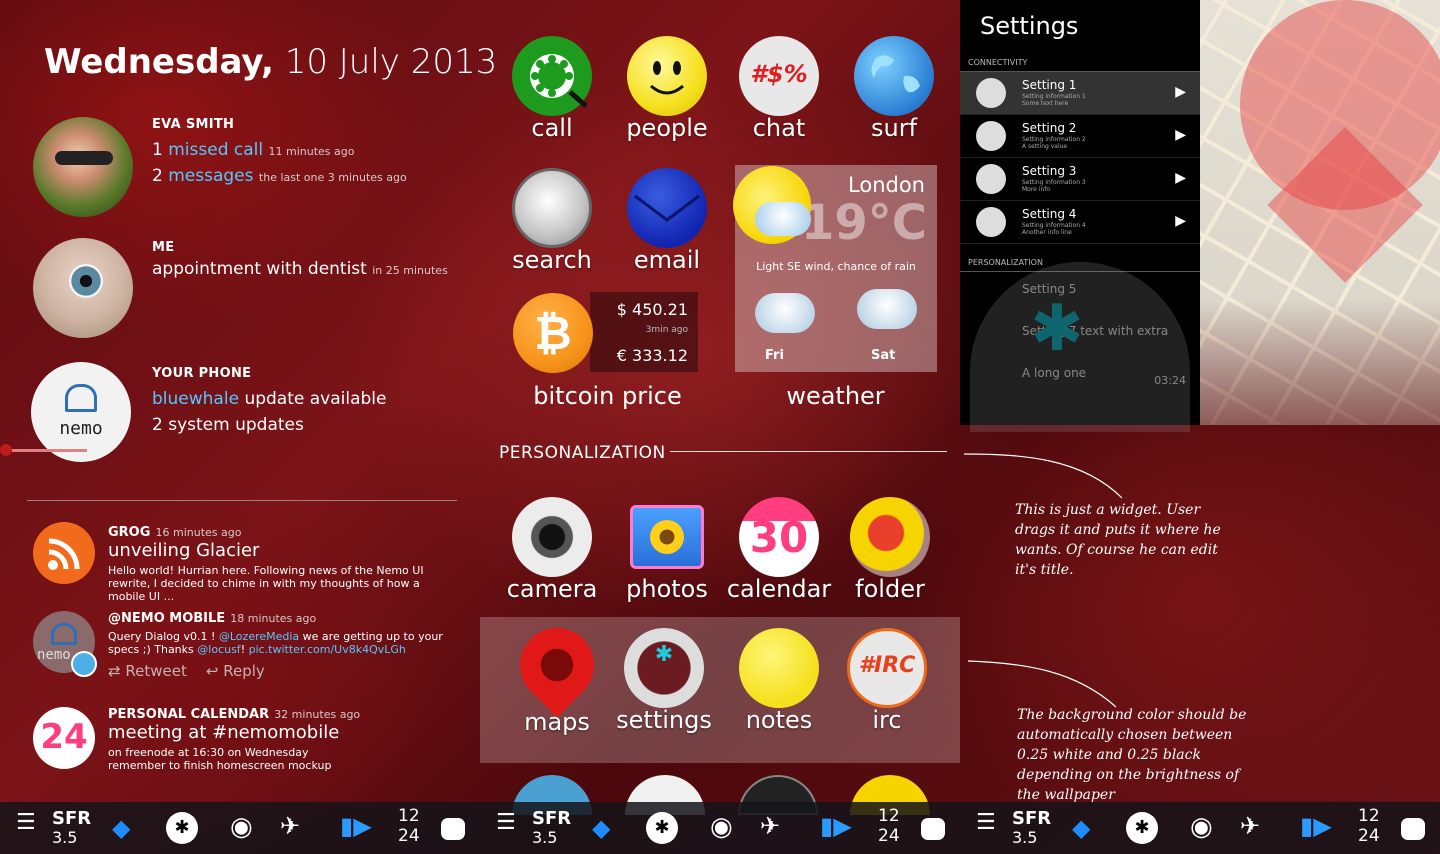 Image resolution: width=1440 pixels, height=854 pixels. Describe the element at coordinates (244, 649) in the screenshot. I see `tweet-text: !` at that location.